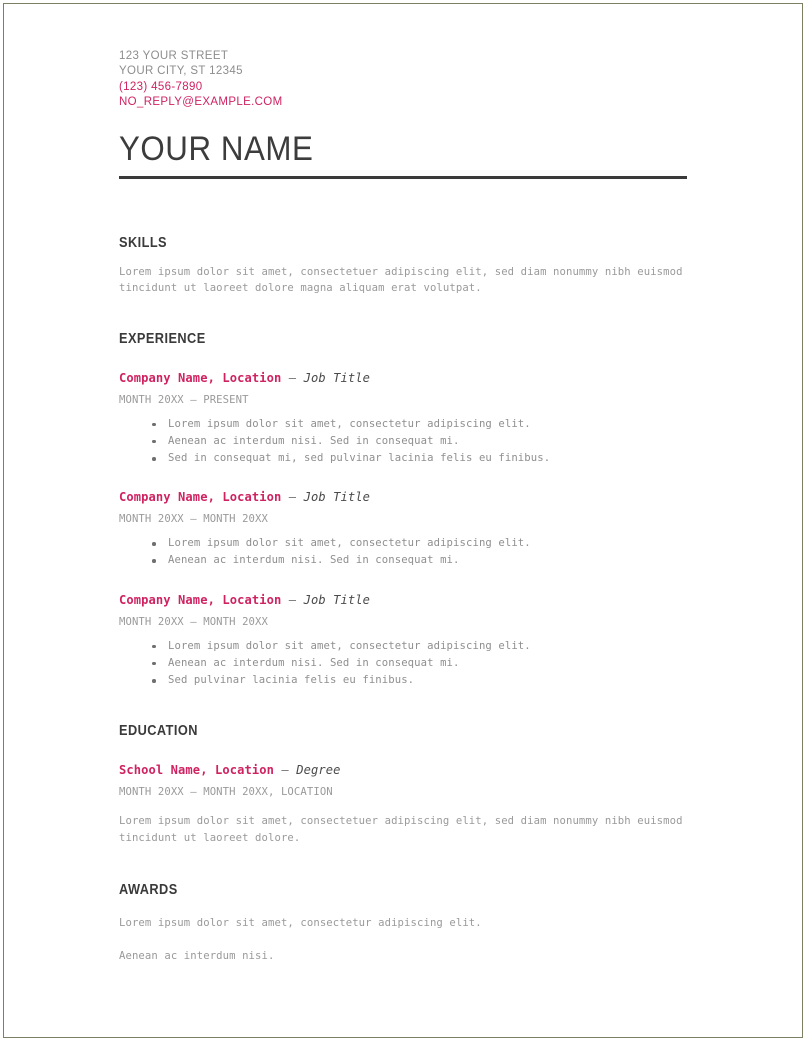  What do you see at coordinates (174, 56) in the screenshot?
I see `contact-street: 123 YOUR STREET` at bounding box center [174, 56].